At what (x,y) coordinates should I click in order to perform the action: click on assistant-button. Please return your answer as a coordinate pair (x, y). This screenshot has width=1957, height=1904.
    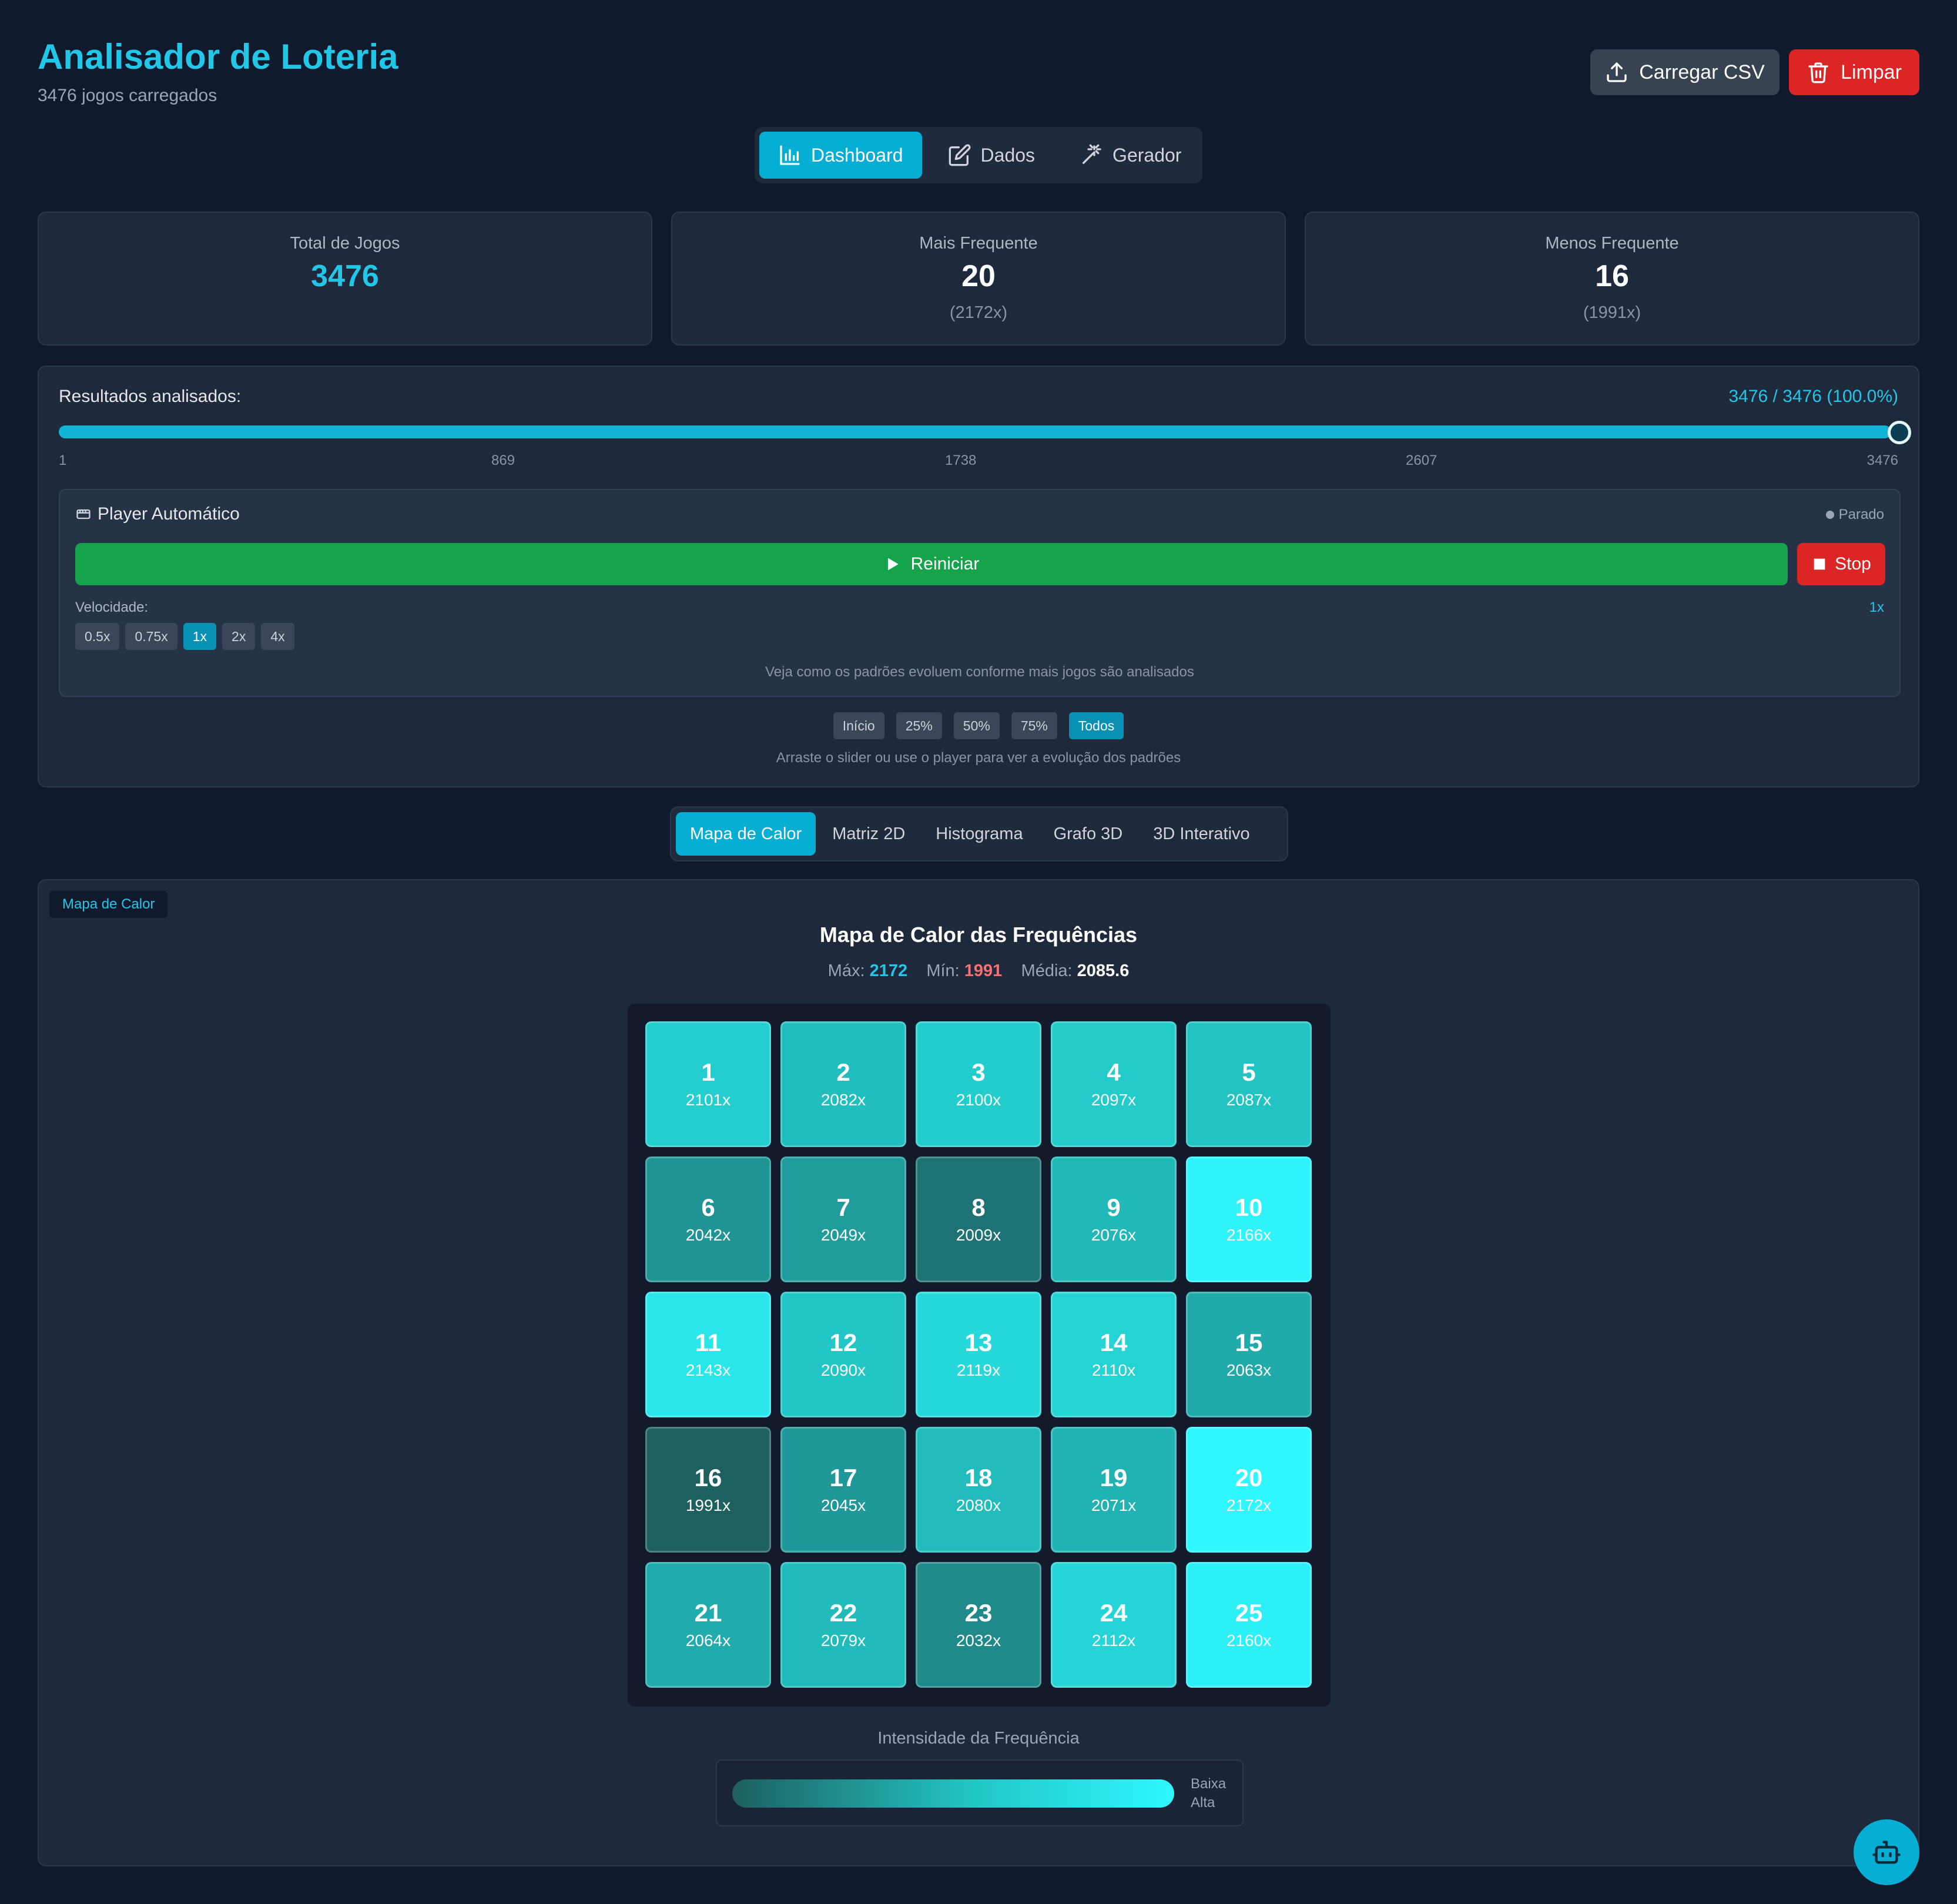
    Looking at the image, I should click on (1886, 1852).